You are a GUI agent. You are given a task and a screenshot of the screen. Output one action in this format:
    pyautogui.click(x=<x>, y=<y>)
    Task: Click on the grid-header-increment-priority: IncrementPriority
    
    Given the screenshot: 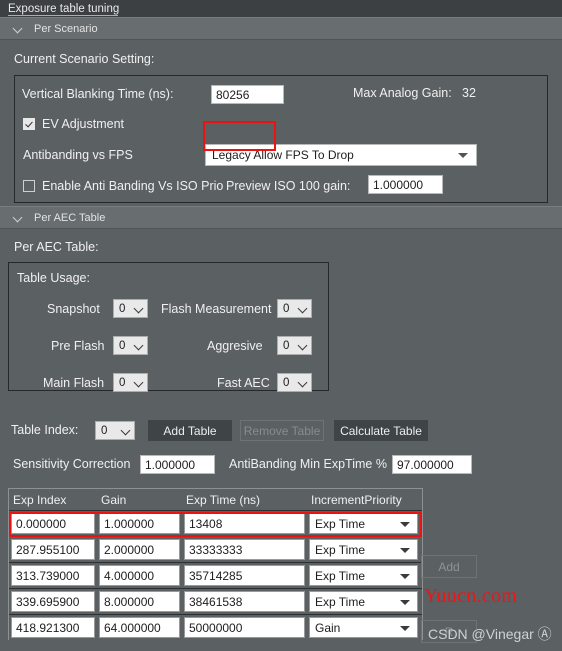 What is the action you would take?
    pyautogui.click(x=356, y=499)
    